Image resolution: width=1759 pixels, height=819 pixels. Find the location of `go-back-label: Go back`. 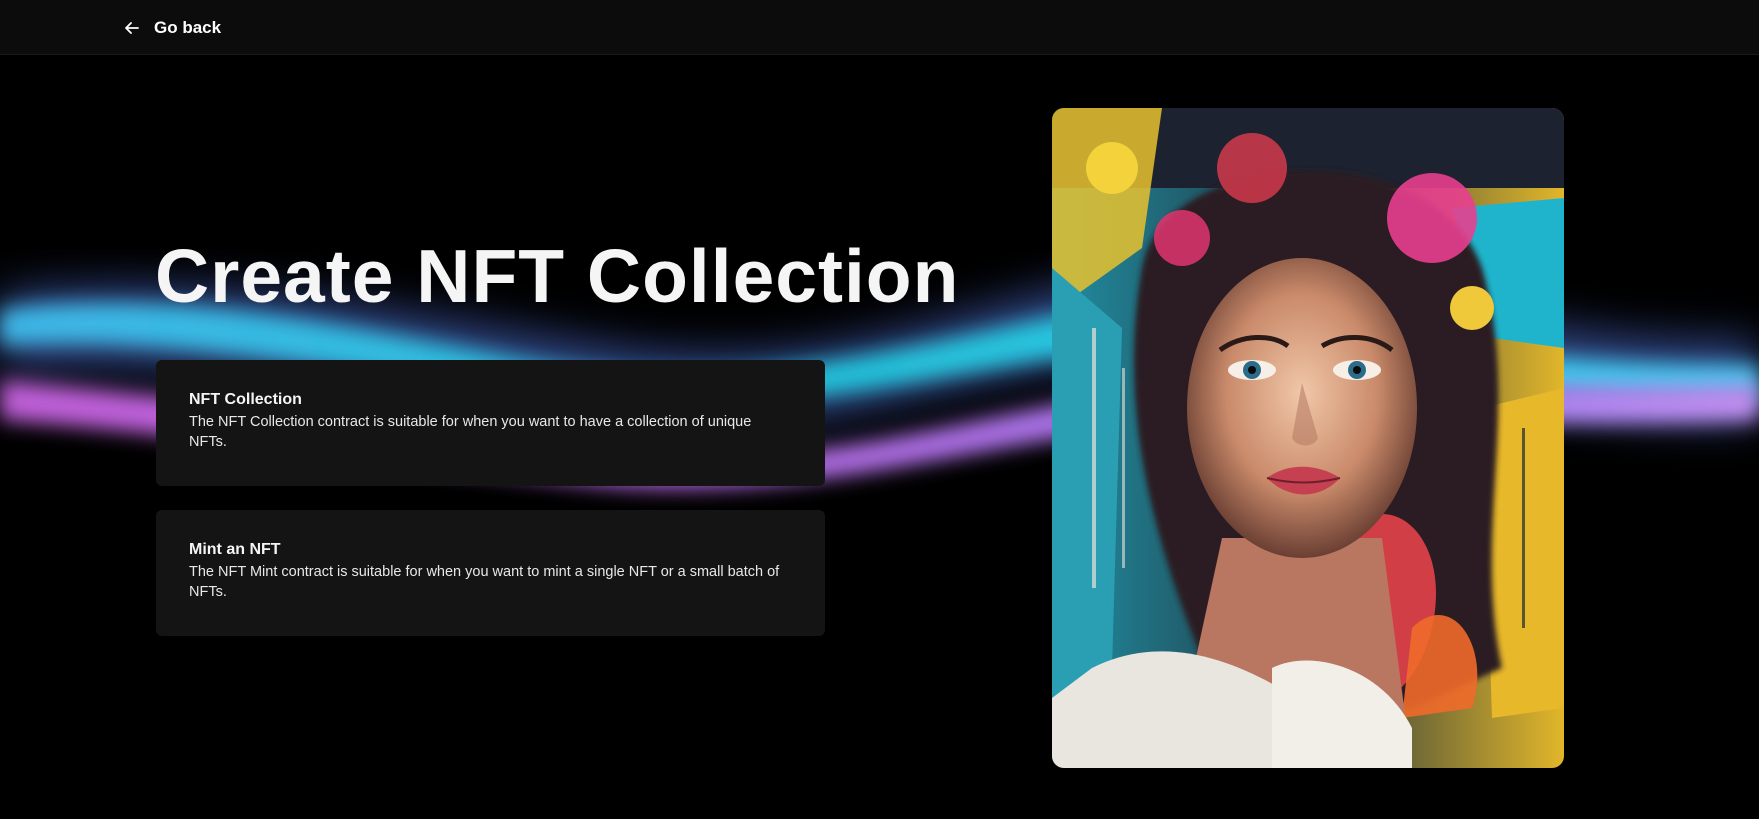

go-back-label: Go back is located at coordinates (188, 27).